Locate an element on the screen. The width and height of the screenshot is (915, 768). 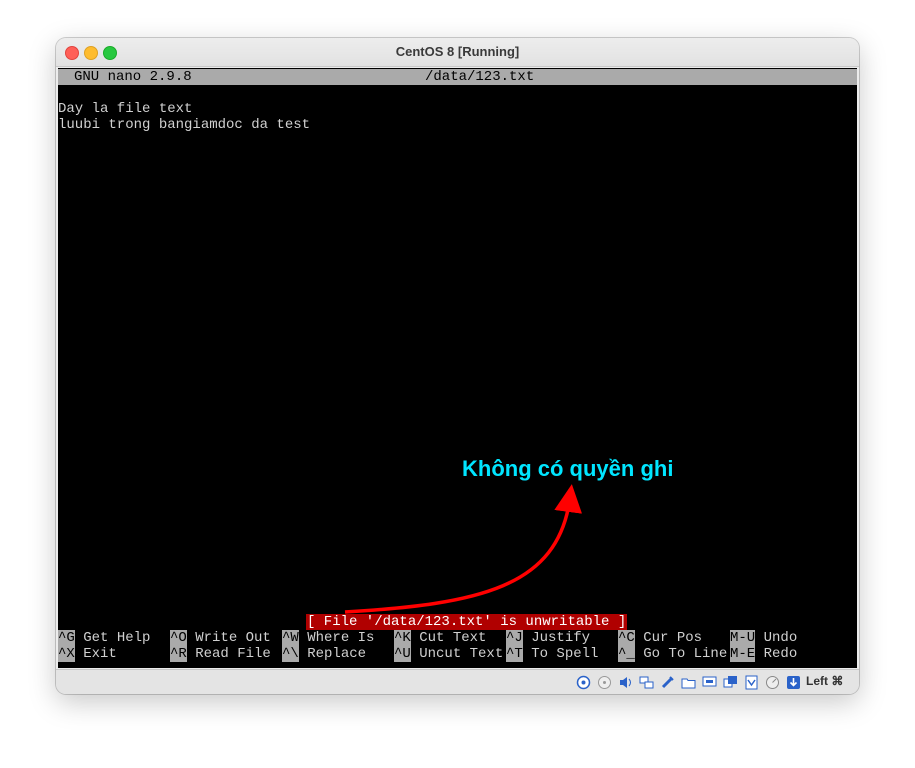
annotation-label: Không có quyền ghi is located at coordinates (568, 468).